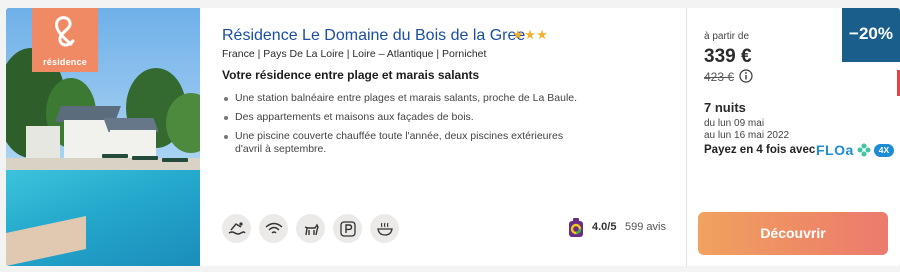 The width and height of the screenshot is (900, 272). Describe the element at coordinates (530, 34) in the screenshot. I see `star-rating: ★★★` at that location.